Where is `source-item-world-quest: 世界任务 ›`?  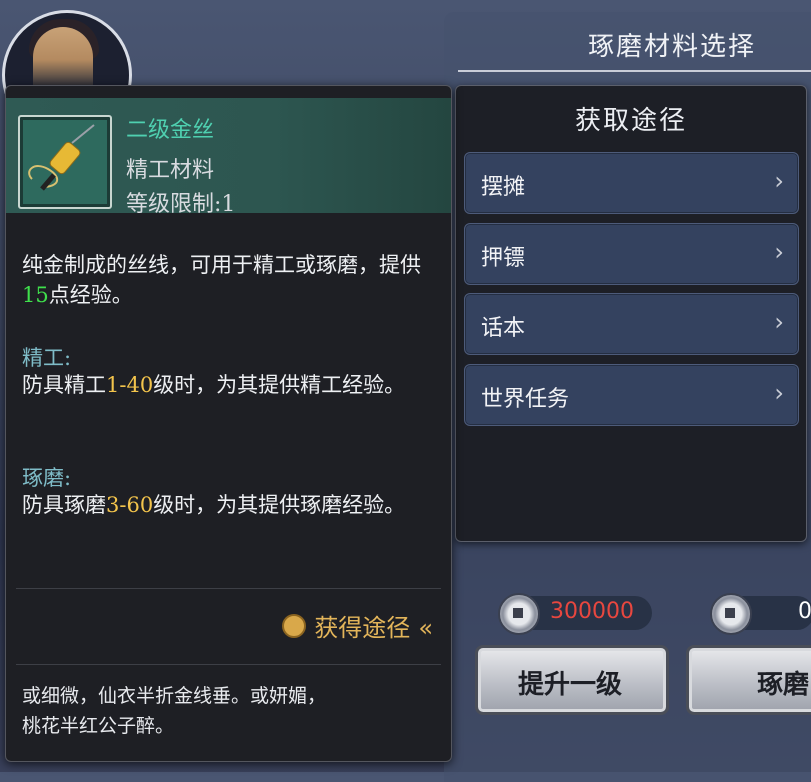
source-item-world-quest: 世界任务 › is located at coordinates (631, 395).